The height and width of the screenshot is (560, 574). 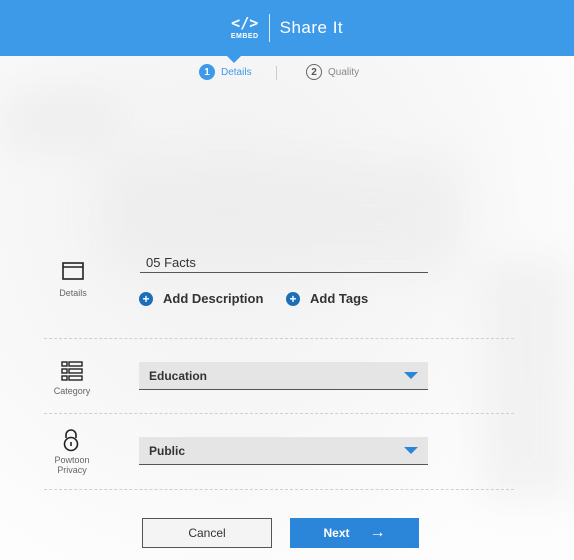 I want to click on embed-logo: </> EMBED, so click(x=244, y=27).